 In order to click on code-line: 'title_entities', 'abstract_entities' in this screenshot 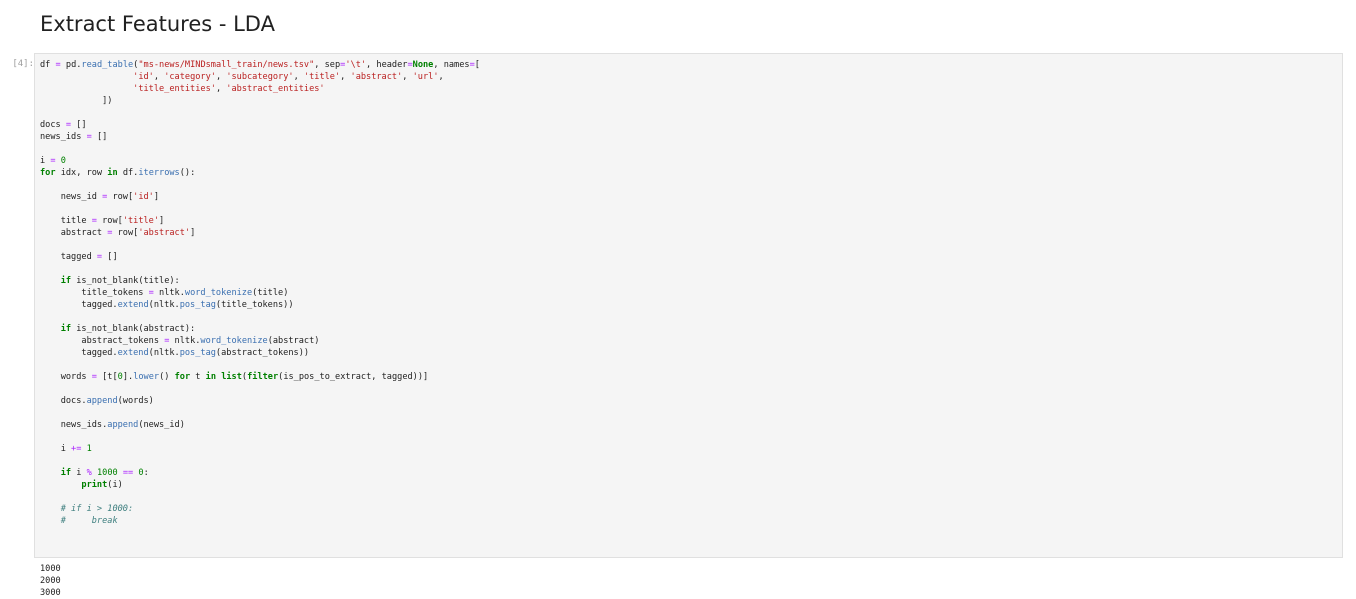, I will do `click(229, 89)`.